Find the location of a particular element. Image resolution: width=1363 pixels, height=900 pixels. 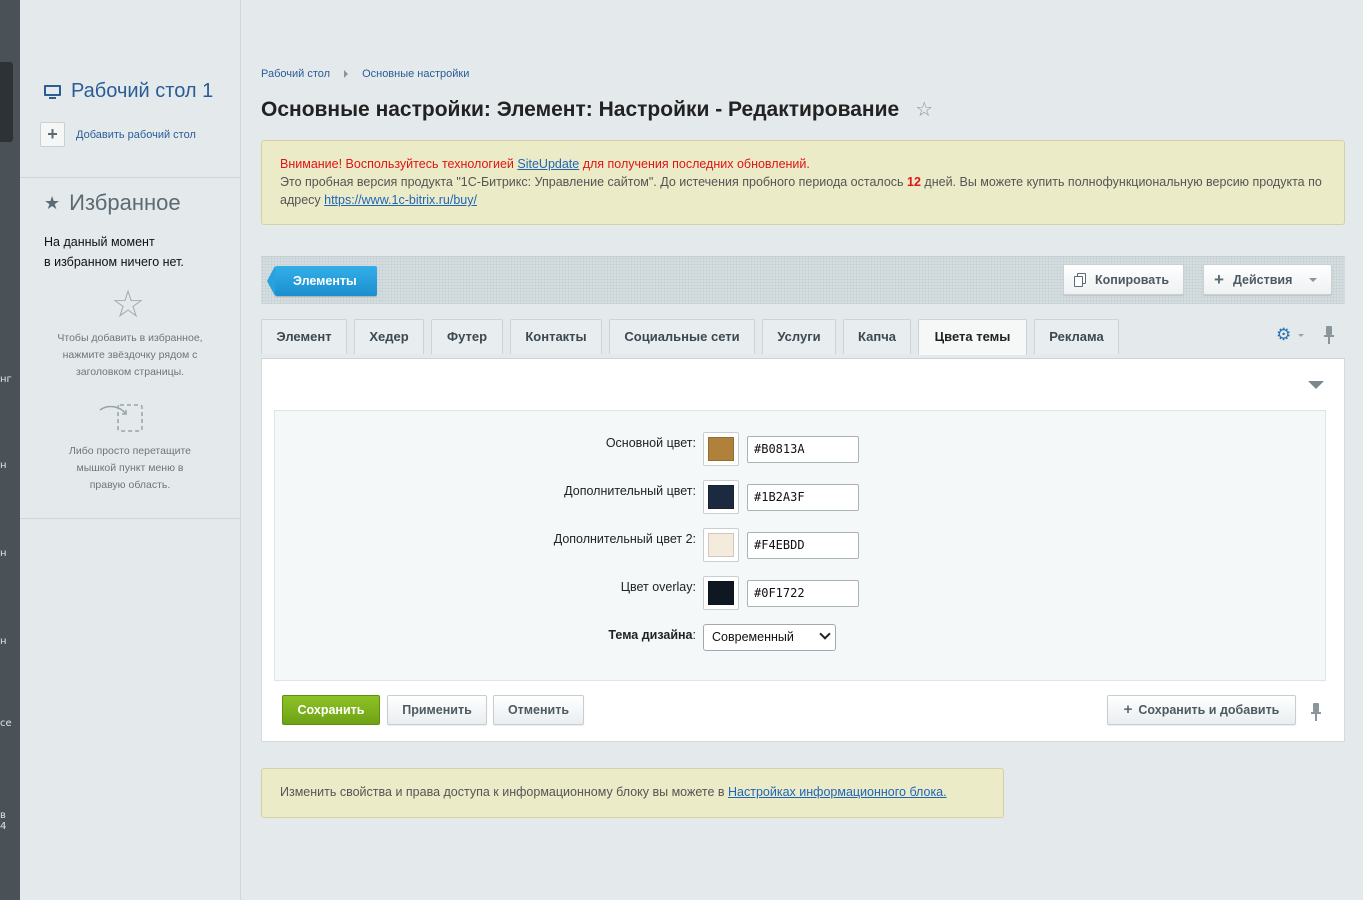

tab-captcha: Капча is located at coordinates (877, 336).